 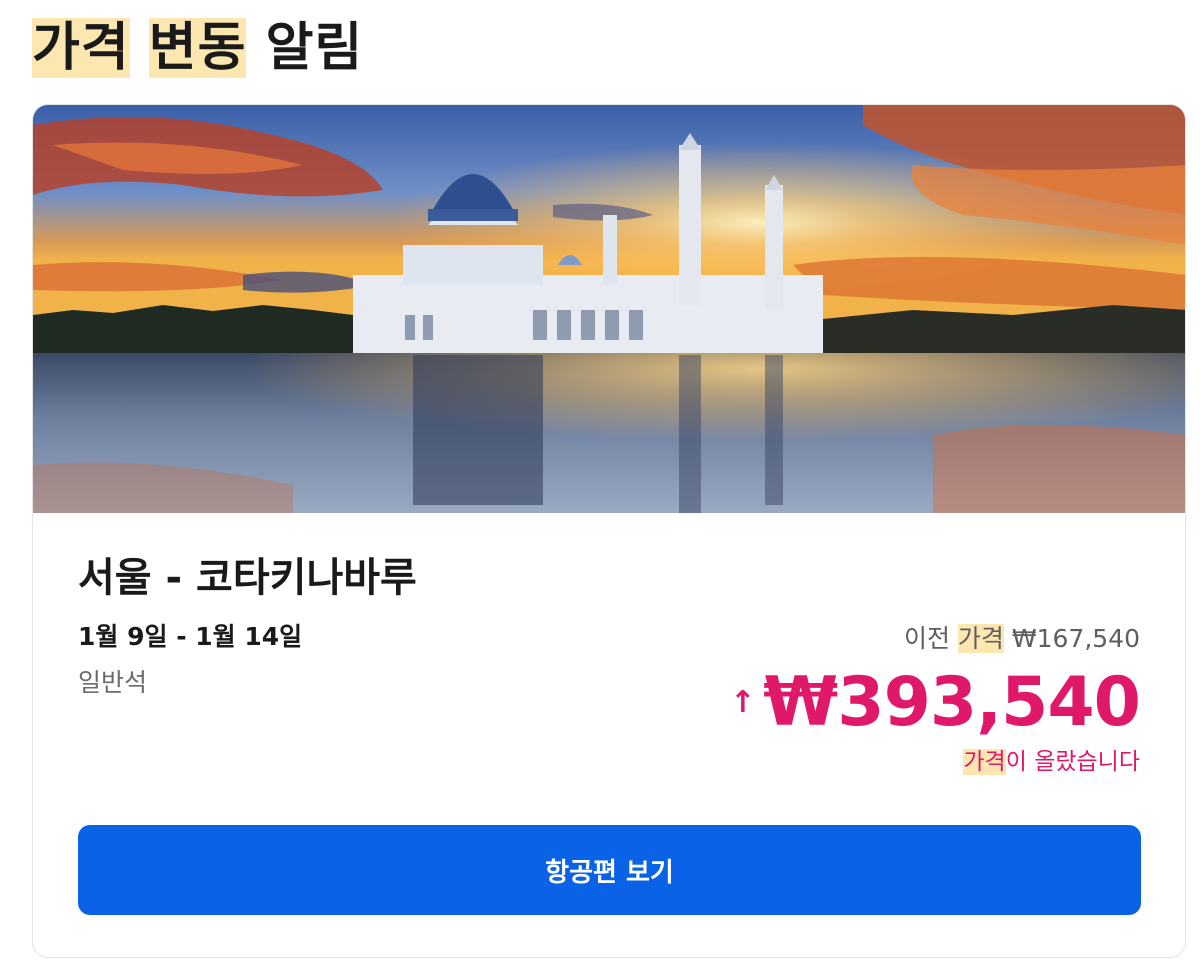 I want to click on price-change-note-text: 이 올랐습니다, so click(x=1072, y=762).